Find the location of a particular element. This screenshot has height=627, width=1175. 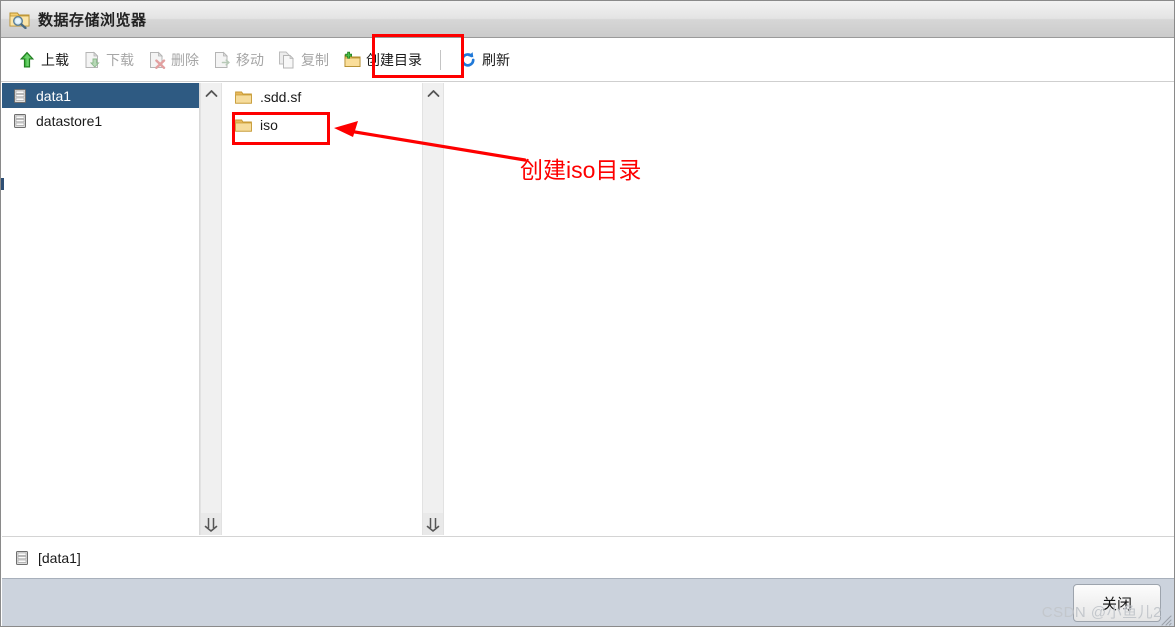

download-label: 下载 is located at coordinates (120, 60).